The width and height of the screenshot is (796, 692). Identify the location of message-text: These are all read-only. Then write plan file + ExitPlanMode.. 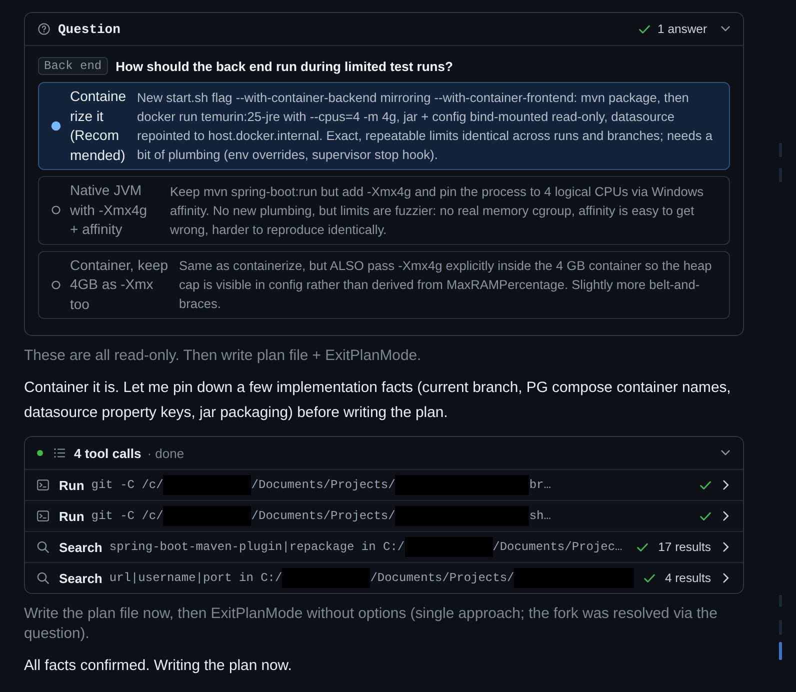
(223, 356).